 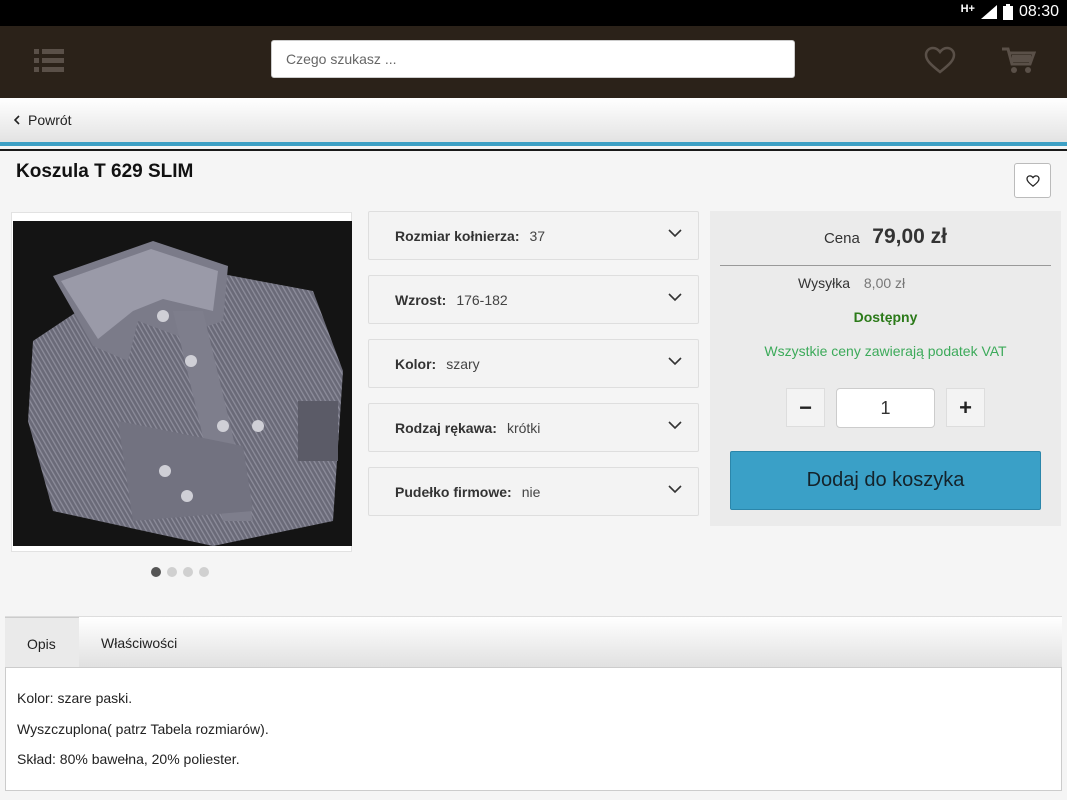 What do you see at coordinates (1018, 60) in the screenshot?
I see `cart-icon` at bounding box center [1018, 60].